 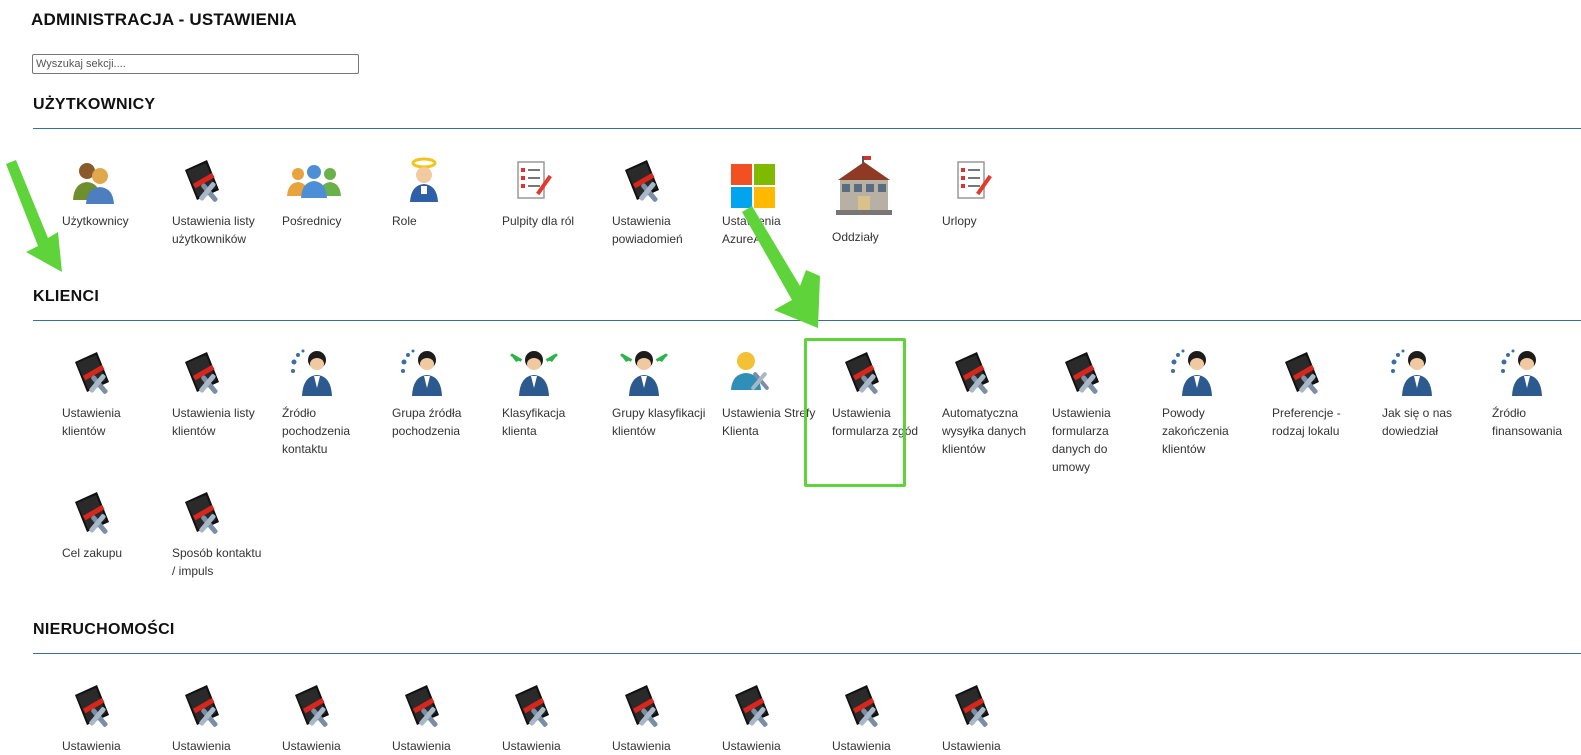 What do you see at coordinates (975, 403) in the screenshot?
I see `settings-tile: Automatyczna wysyłka danych klientów` at bounding box center [975, 403].